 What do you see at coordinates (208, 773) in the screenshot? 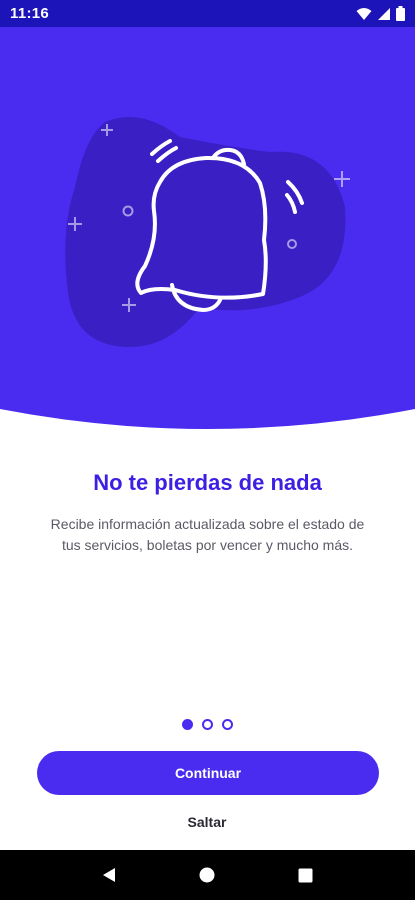
I see `continue-button: Continuar` at bounding box center [208, 773].